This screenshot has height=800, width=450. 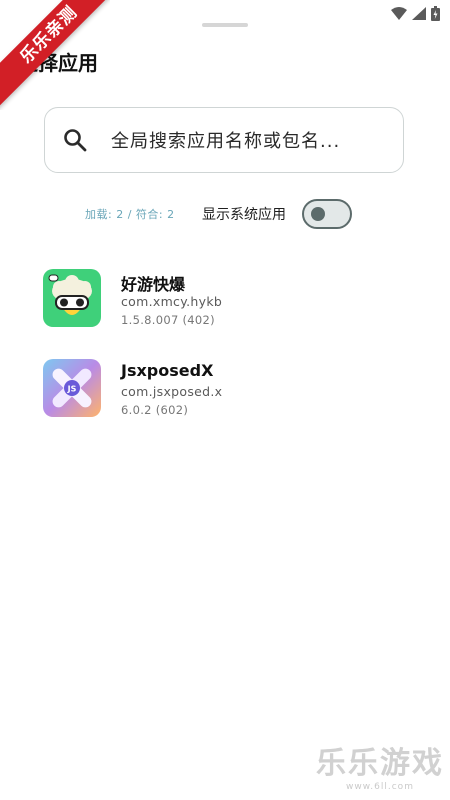 What do you see at coordinates (172, 301) in the screenshot?
I see `app-package: com.xmcy.hykb` at bounding box center [172, 301].